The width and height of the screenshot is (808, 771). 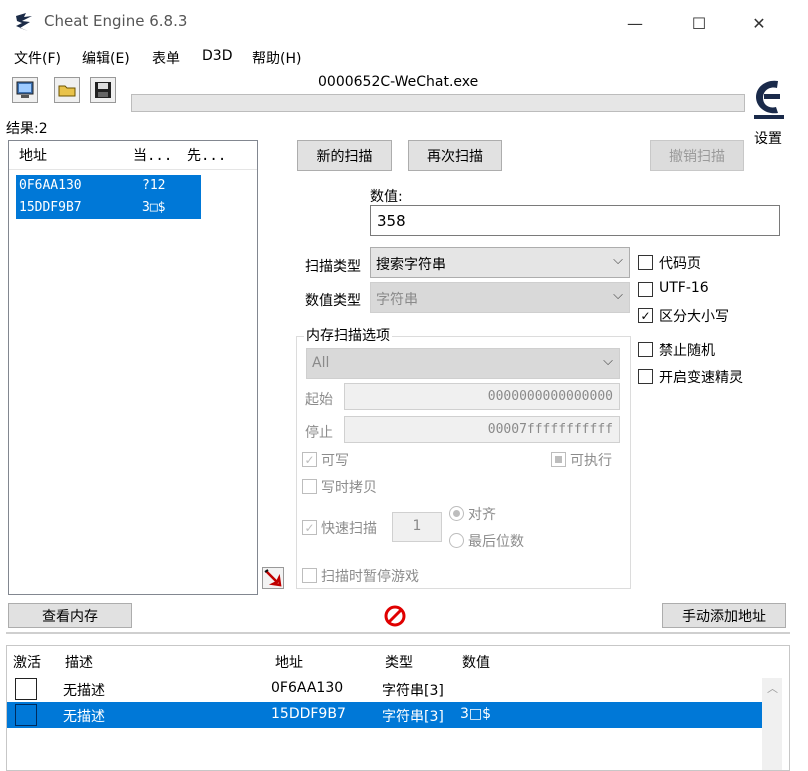 I want to click on close-button: ✕, so click(x=759, y=23).